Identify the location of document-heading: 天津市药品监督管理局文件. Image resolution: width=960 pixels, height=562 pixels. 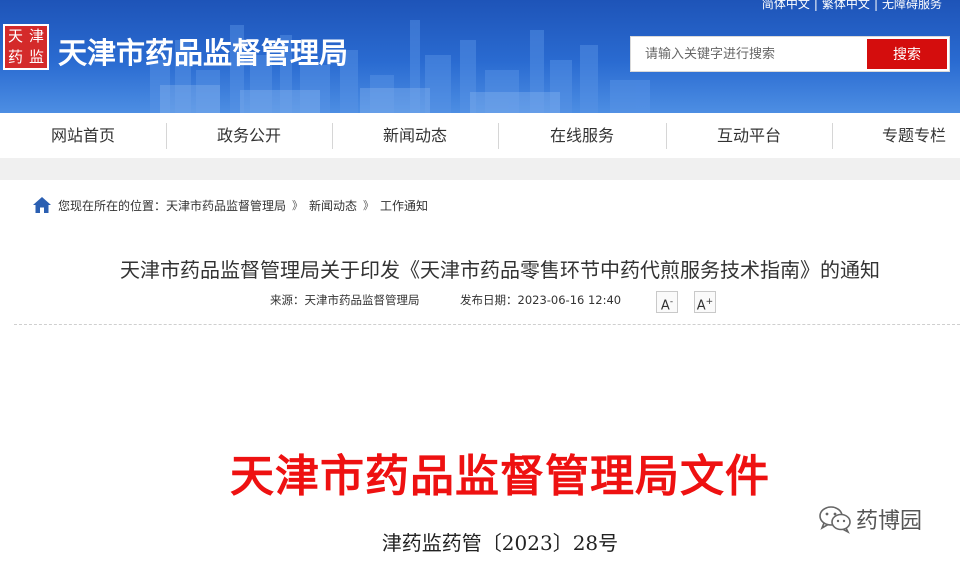
(500, 476).